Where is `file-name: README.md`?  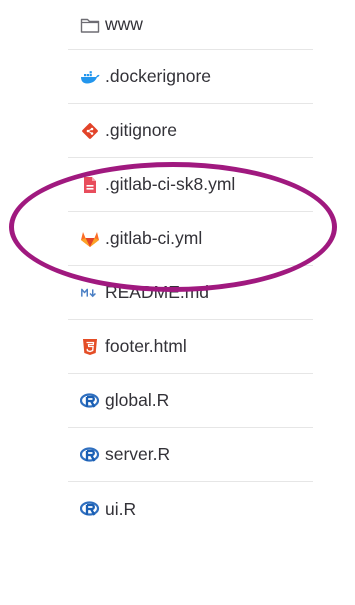 file-name: README.md is located at coordinates (157, 292).